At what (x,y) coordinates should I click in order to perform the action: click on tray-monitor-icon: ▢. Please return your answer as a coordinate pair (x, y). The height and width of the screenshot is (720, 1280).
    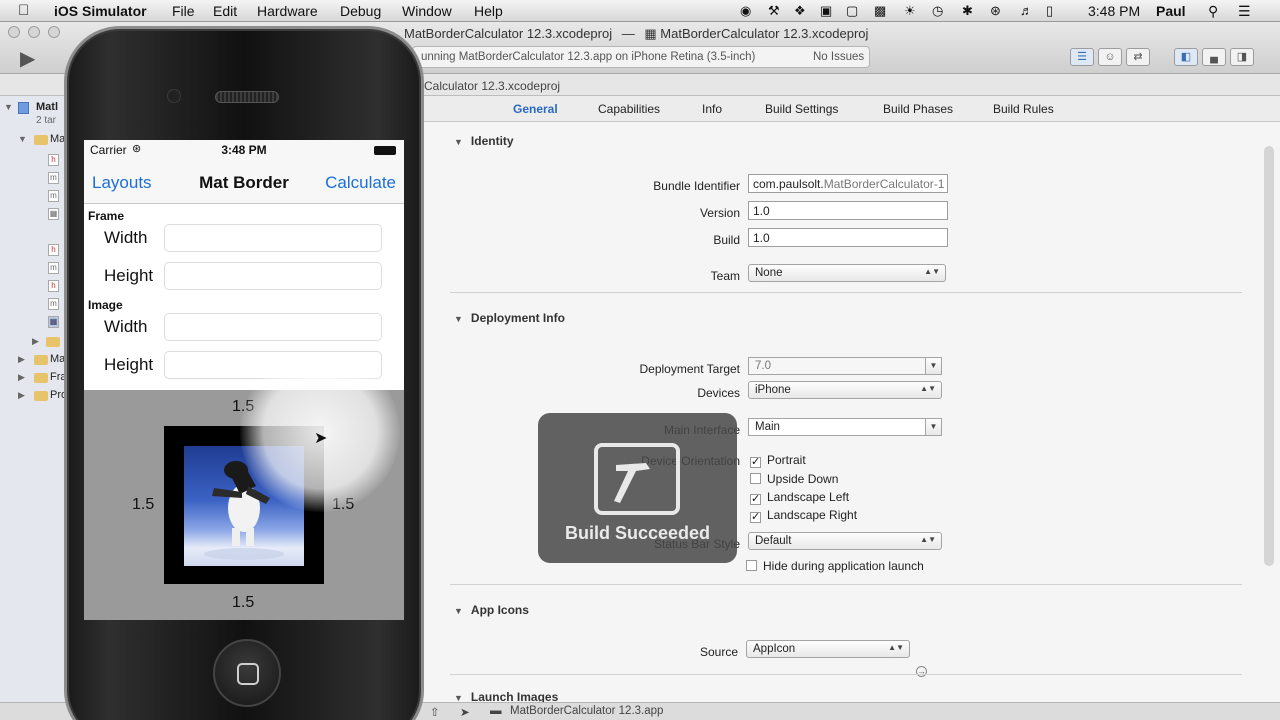
    Looking at the image, I should click on (852, 11).